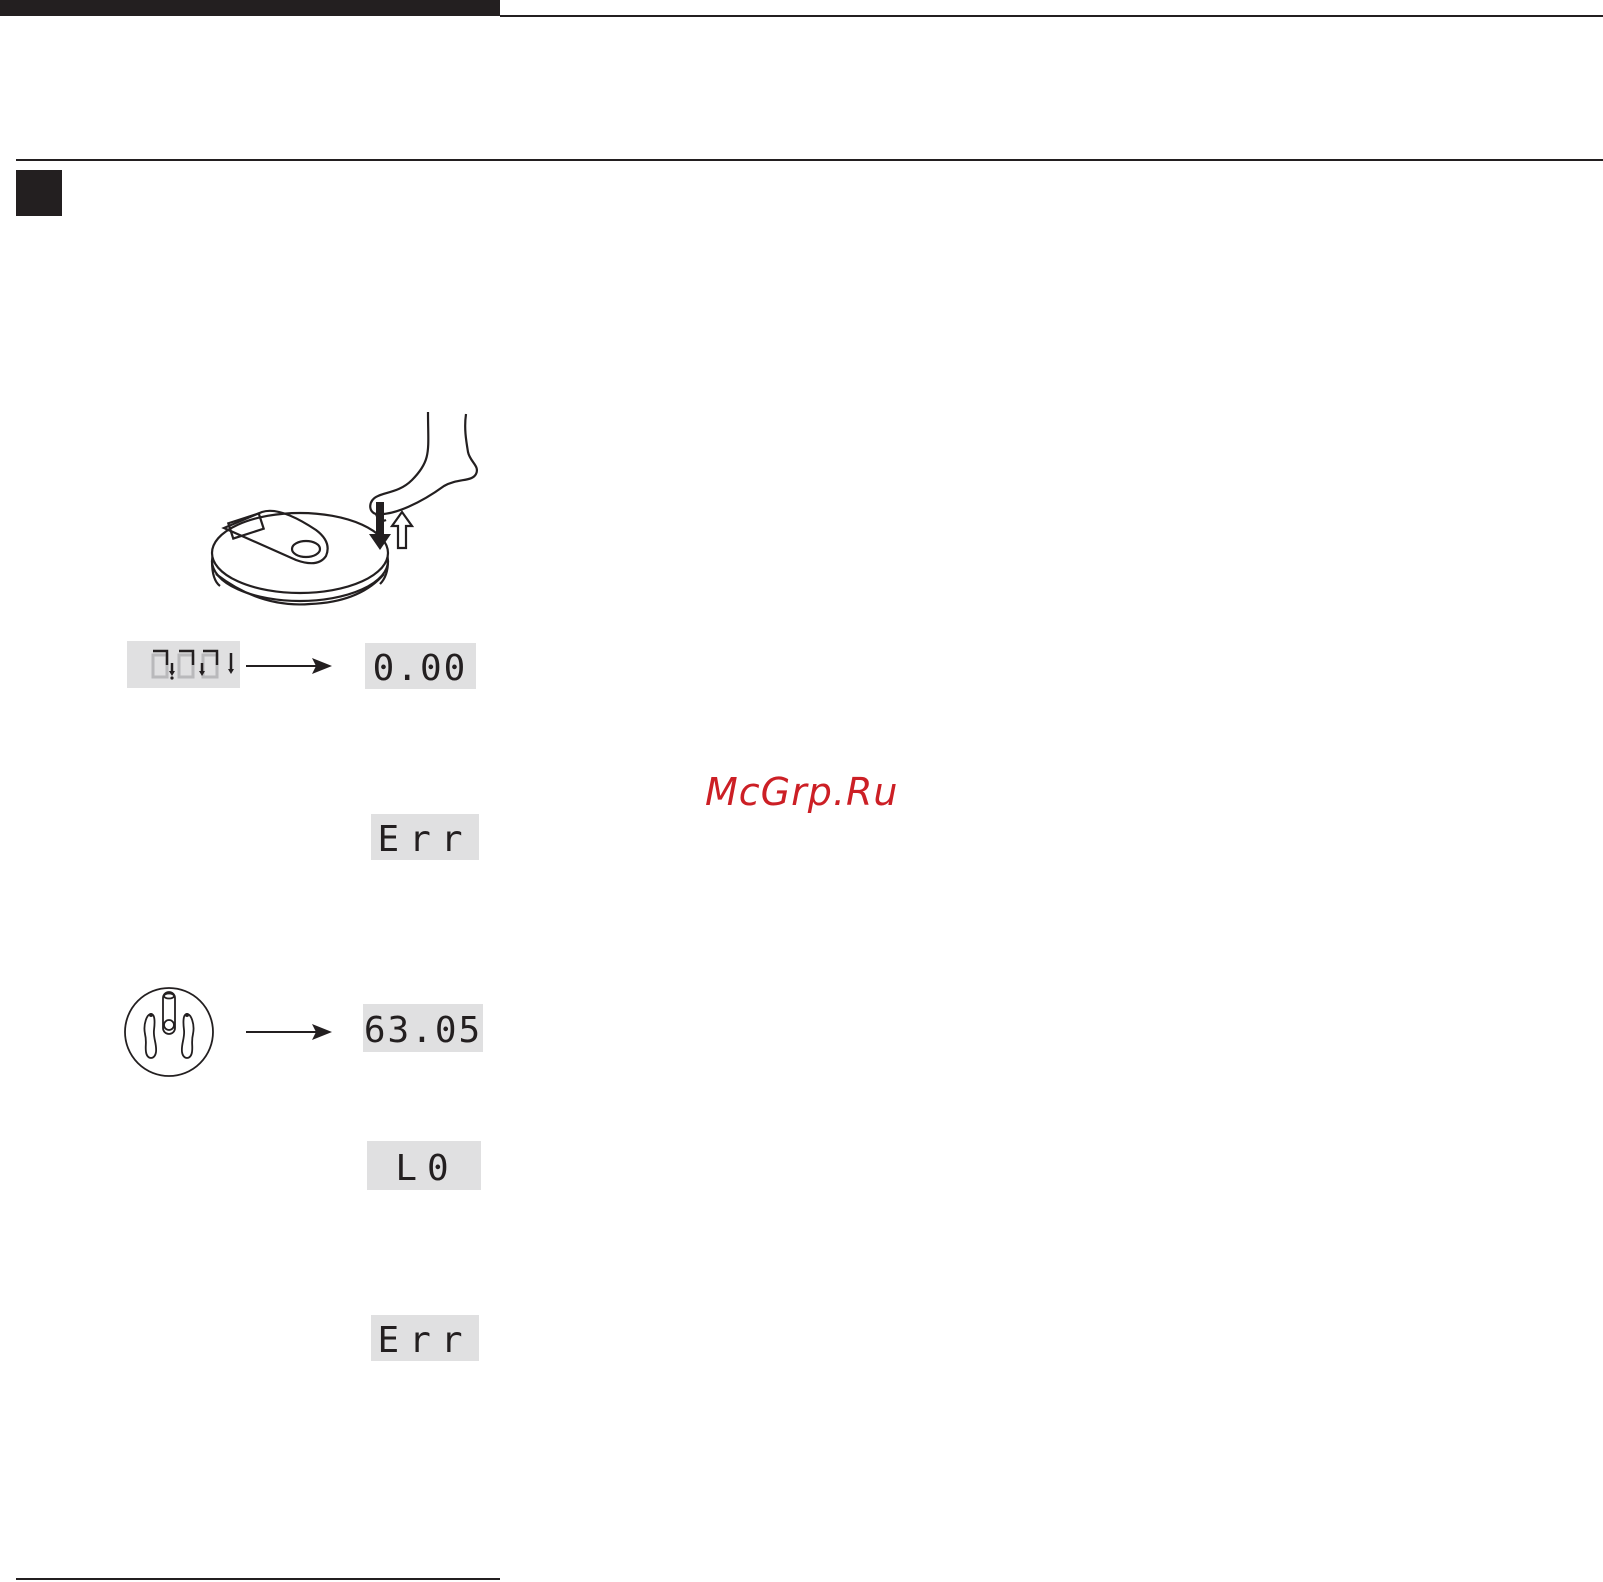  Describe the element at coordinates (258, 1579) in the screenshot. I see `footer-rule` at that location.